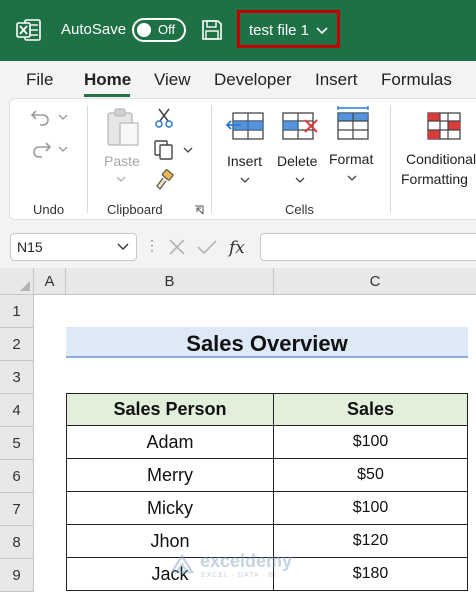 This screenshot has width=476, height=598. Describe the element at coordinates (351, 159) in the screenshot. I see `format-label: Format` at that location.